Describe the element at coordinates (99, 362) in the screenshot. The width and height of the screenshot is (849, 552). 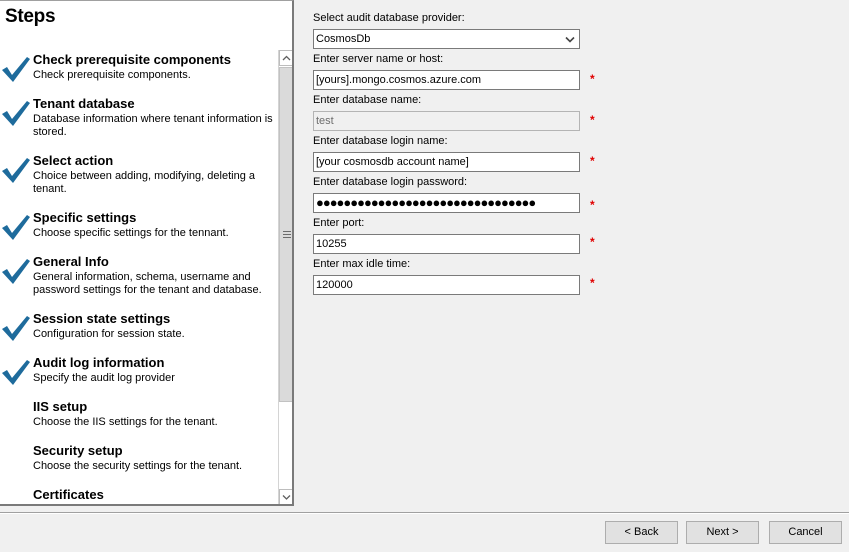
I see `step-title: Audit log information` at that location.